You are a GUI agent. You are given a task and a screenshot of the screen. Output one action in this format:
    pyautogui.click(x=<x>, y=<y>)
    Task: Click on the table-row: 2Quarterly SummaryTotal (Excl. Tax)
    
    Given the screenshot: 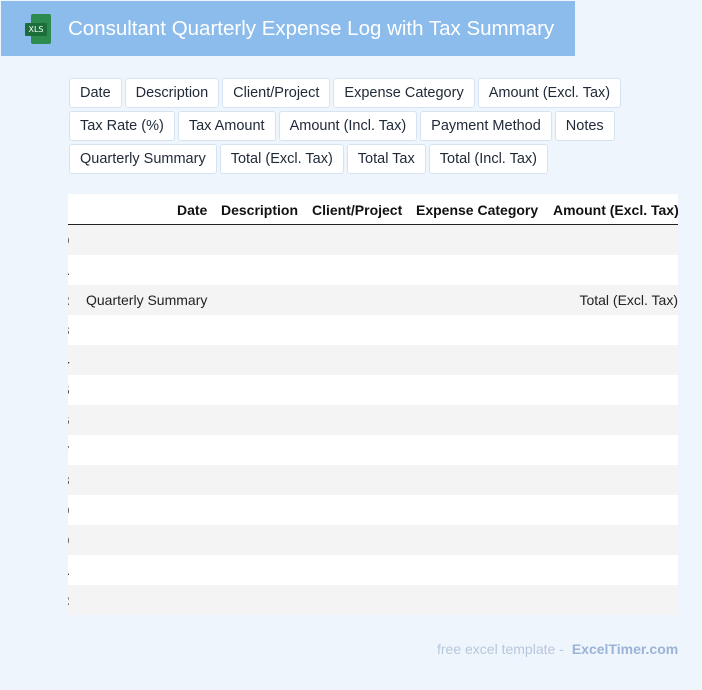 What is the action you would take?
    pyautogui.click(x=373, y=300)
    